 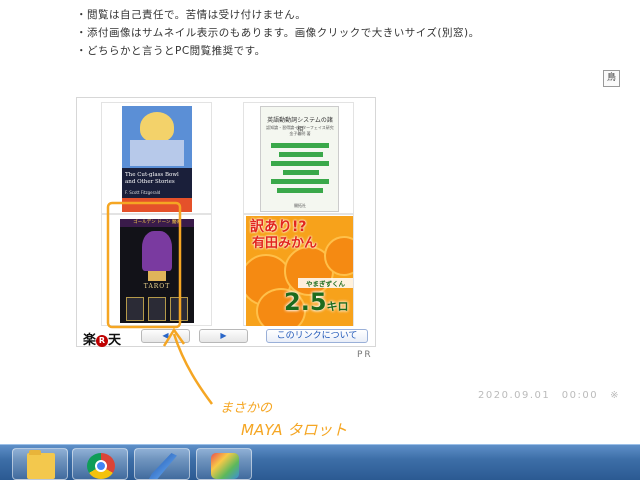 I want to click on product-cell: ゴールデン ドーン 魔術 TAROT, so click(x=156, y=270).